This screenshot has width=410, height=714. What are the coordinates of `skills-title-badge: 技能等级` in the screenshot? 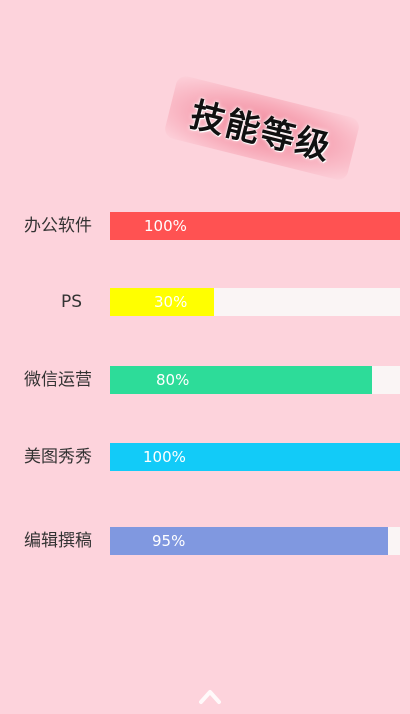 It's located at (262, 128).